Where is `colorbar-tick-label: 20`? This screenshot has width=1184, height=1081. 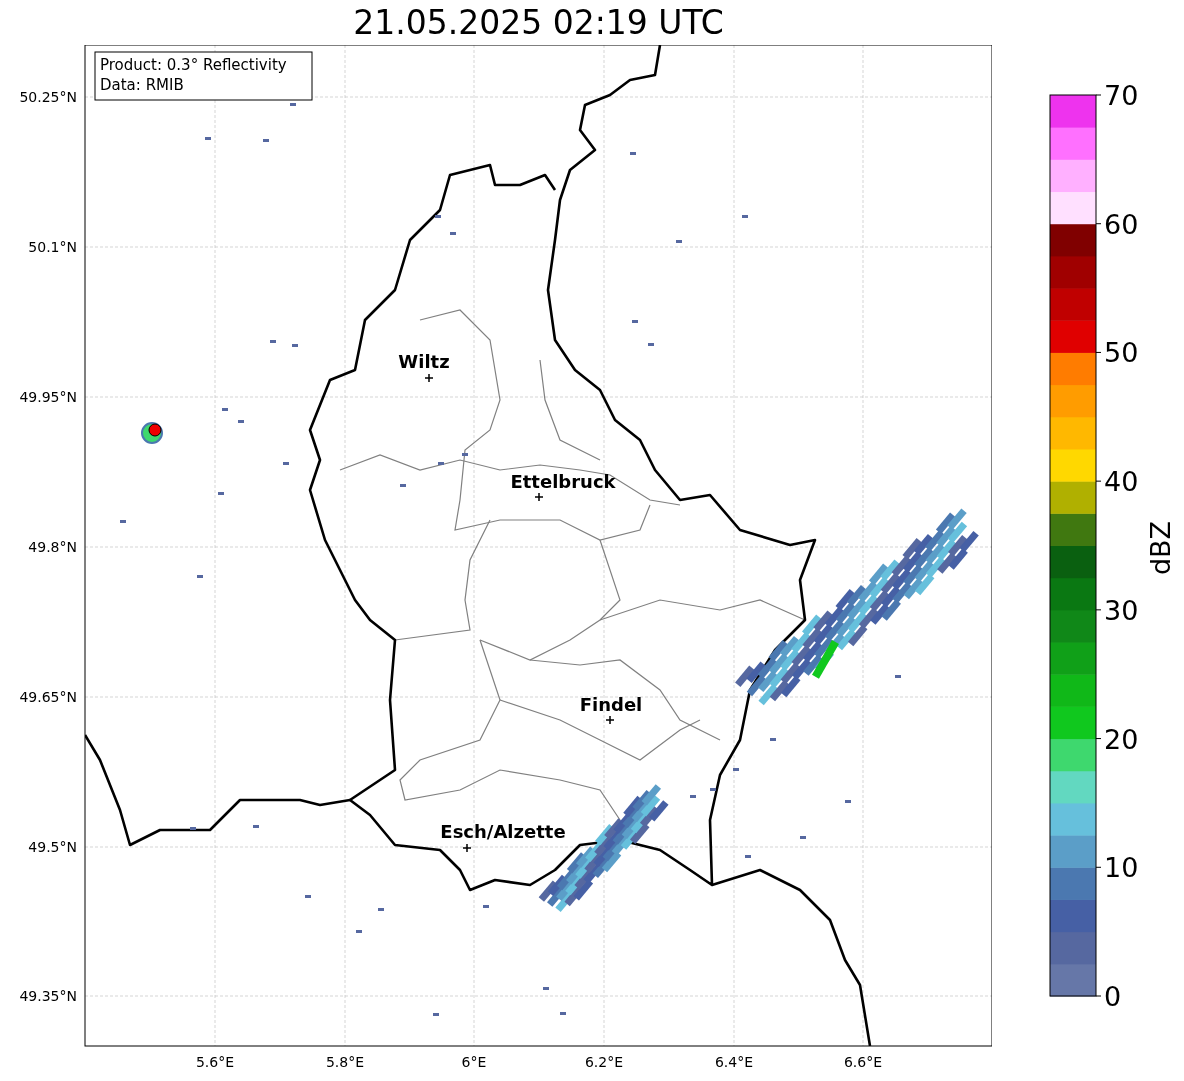 colorbar-tick-label: 20 is located at coordinates (1121, 739).